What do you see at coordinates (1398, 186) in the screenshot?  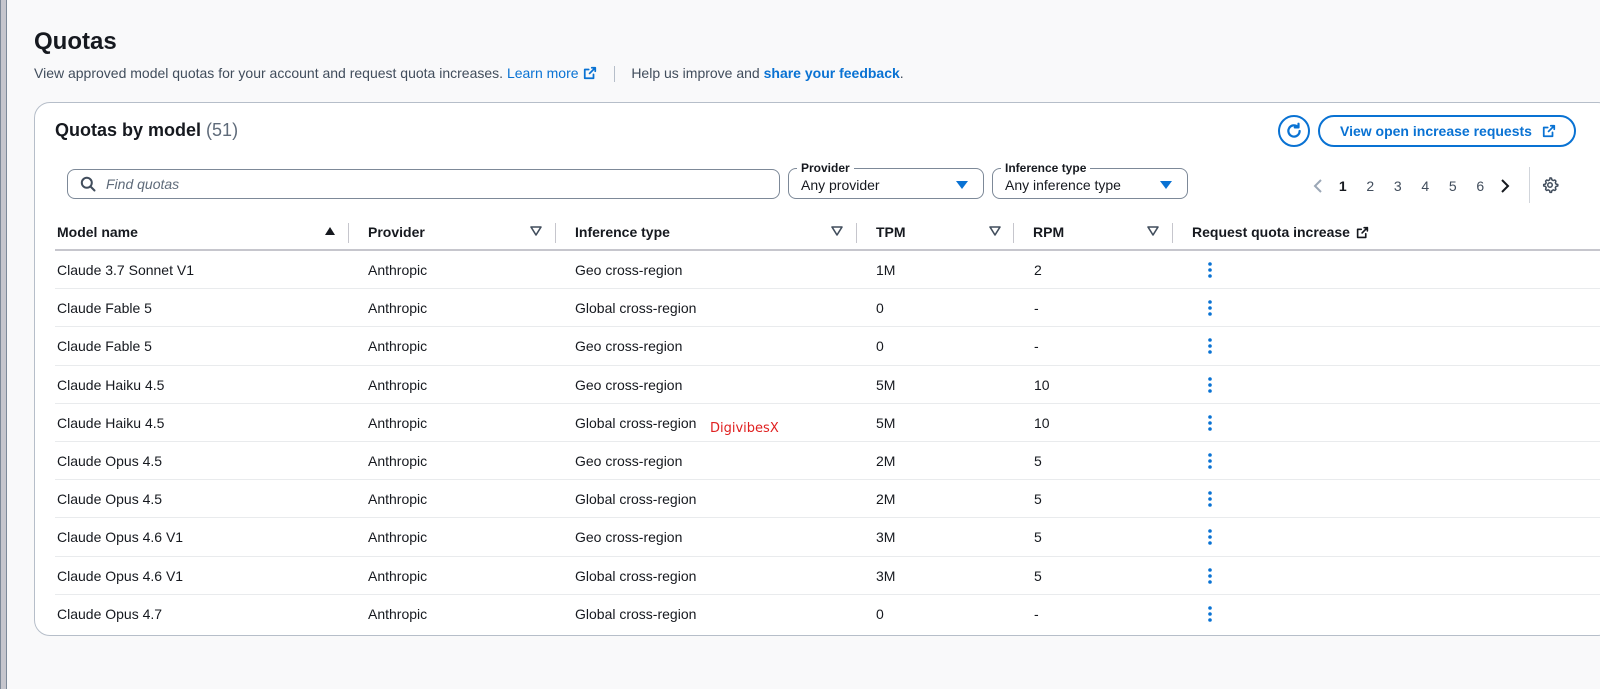 I see `page-3-button: 3` at bounding box center [1398, 186].